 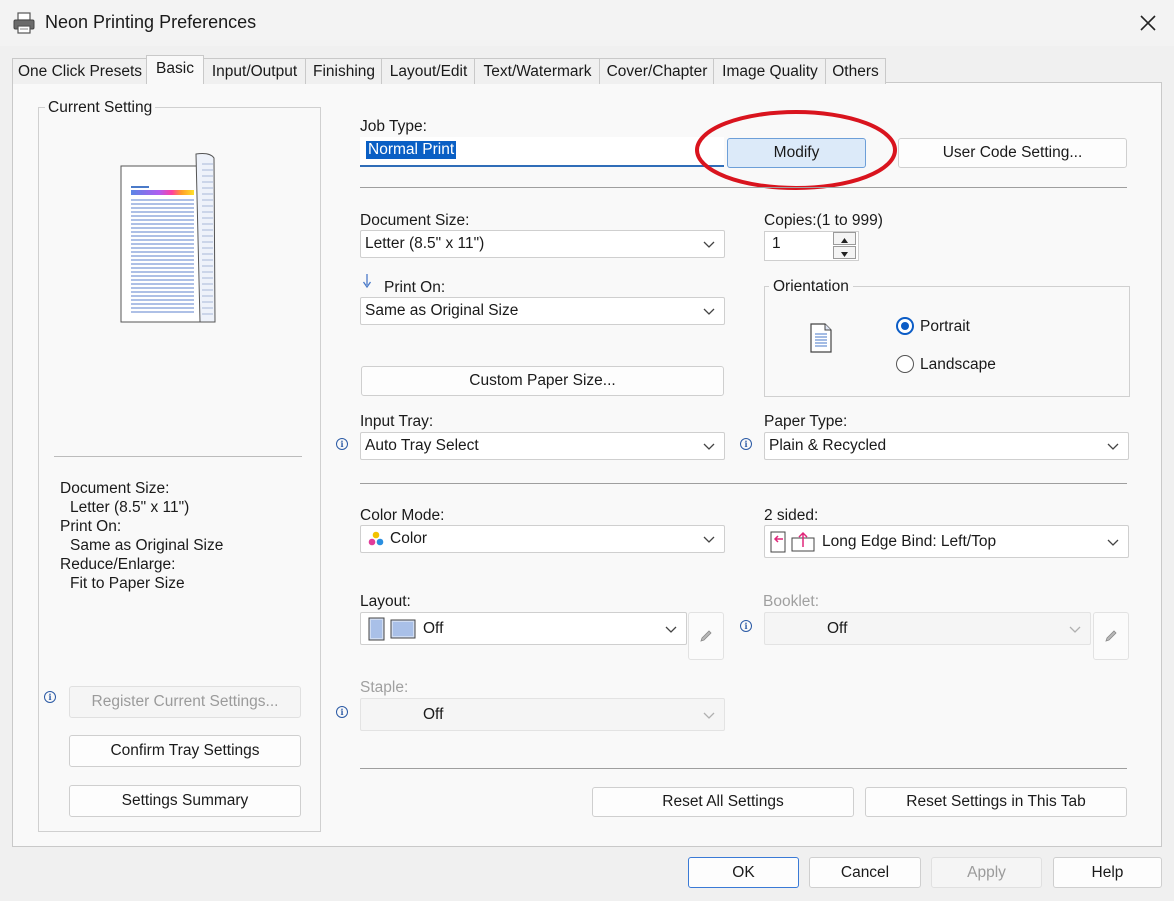 I want to click on summary-reduce-enlarge-label: Reduce/Enlarge:, so click(x=118, y=564).